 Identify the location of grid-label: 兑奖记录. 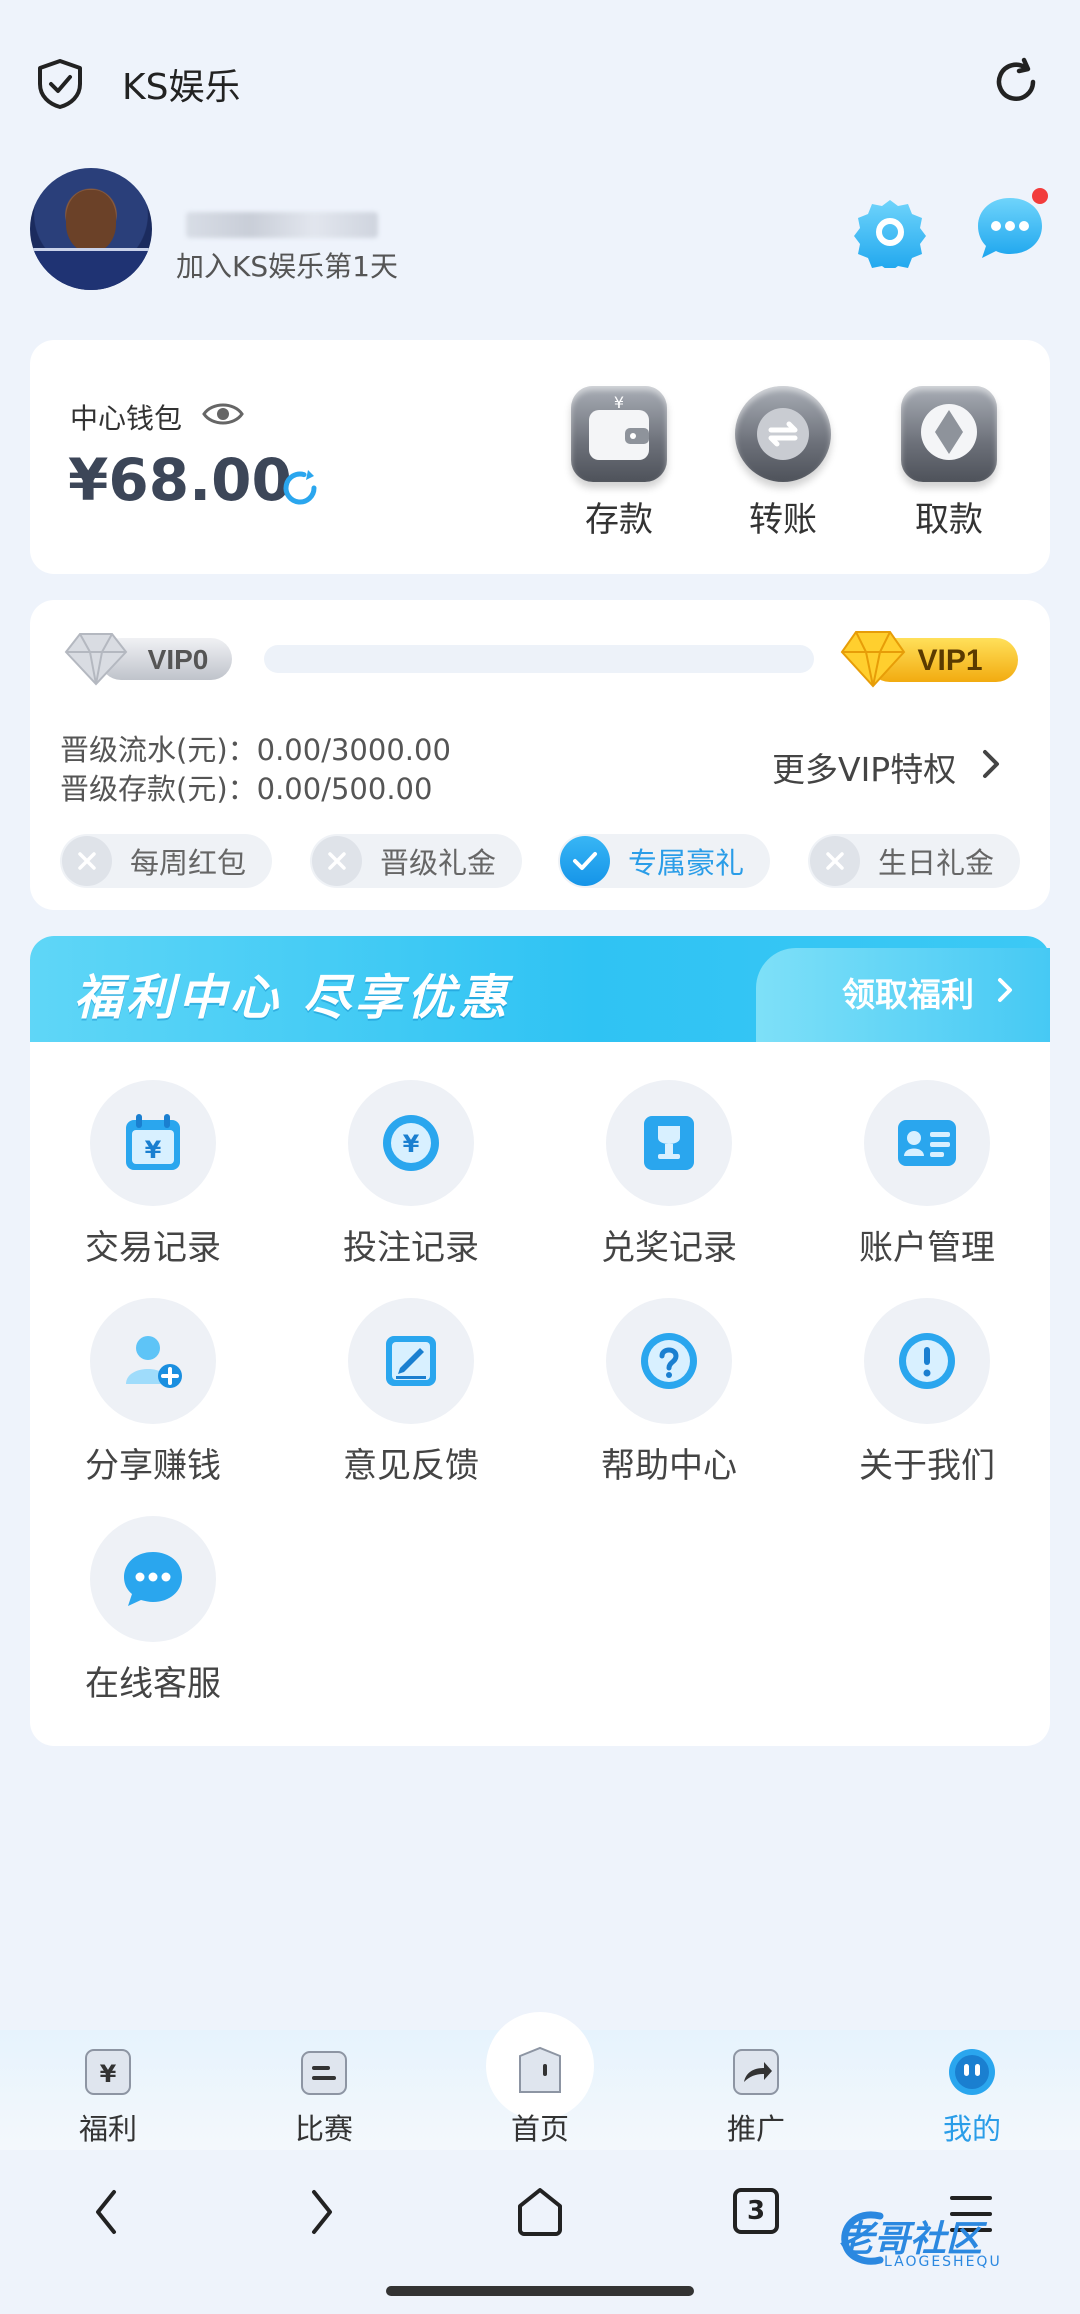
(669, 1248).